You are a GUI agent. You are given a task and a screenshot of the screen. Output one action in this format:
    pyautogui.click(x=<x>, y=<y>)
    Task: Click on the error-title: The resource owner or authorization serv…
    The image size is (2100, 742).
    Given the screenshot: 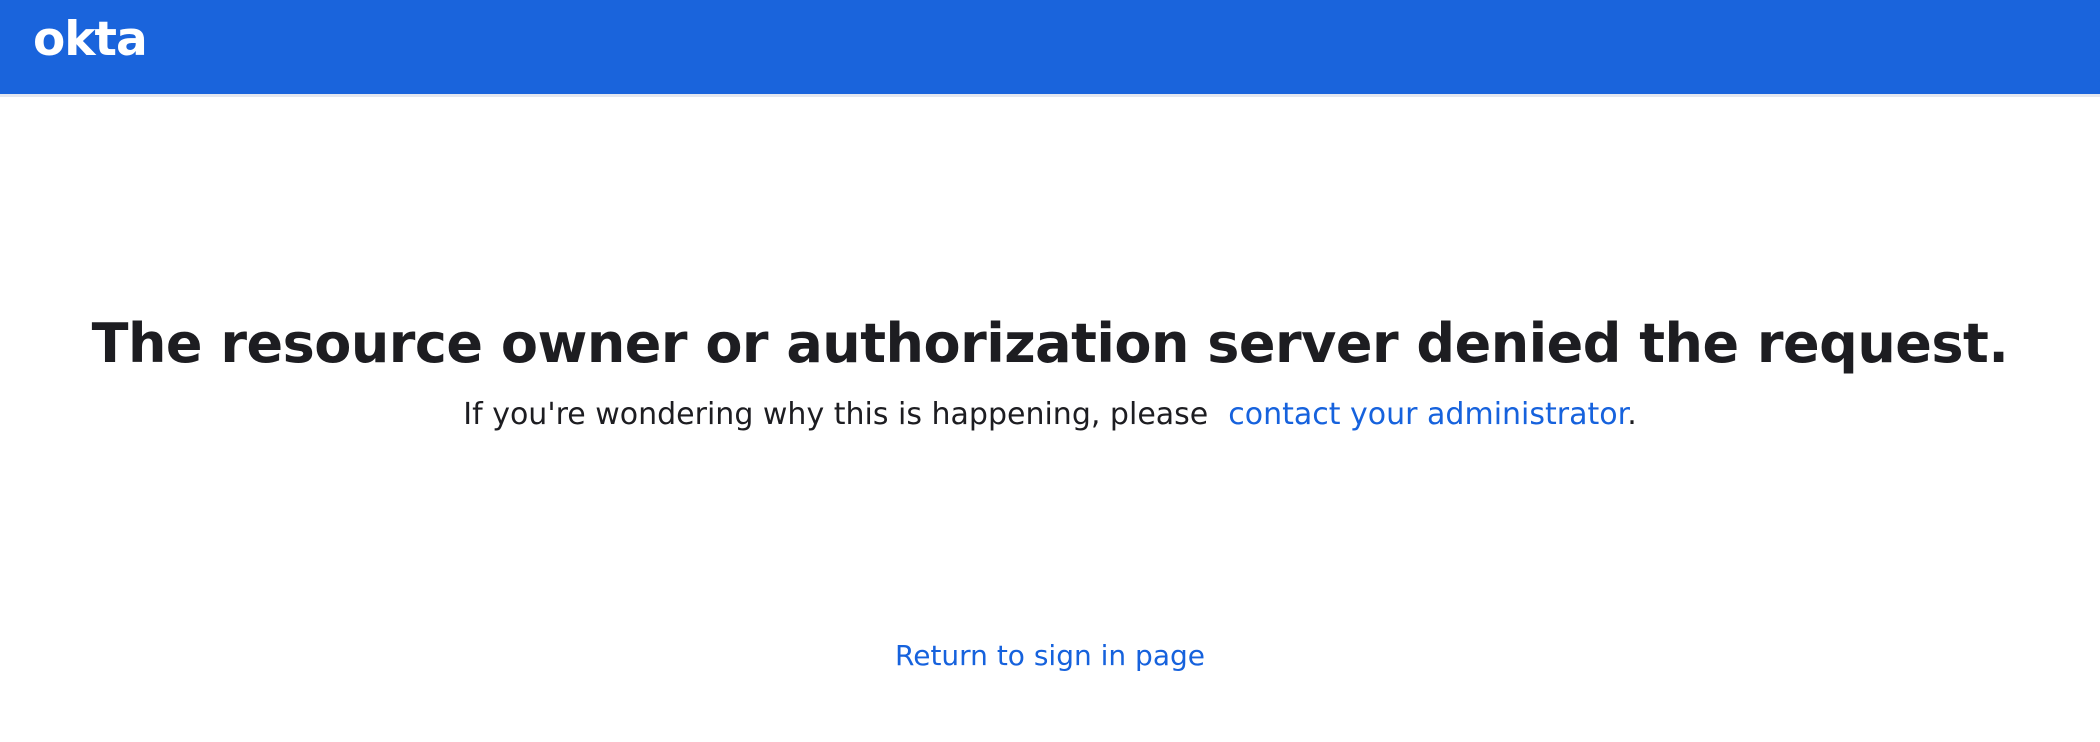 What is the action you would take?
    pyautogui.click(x=1050, y=343)
    